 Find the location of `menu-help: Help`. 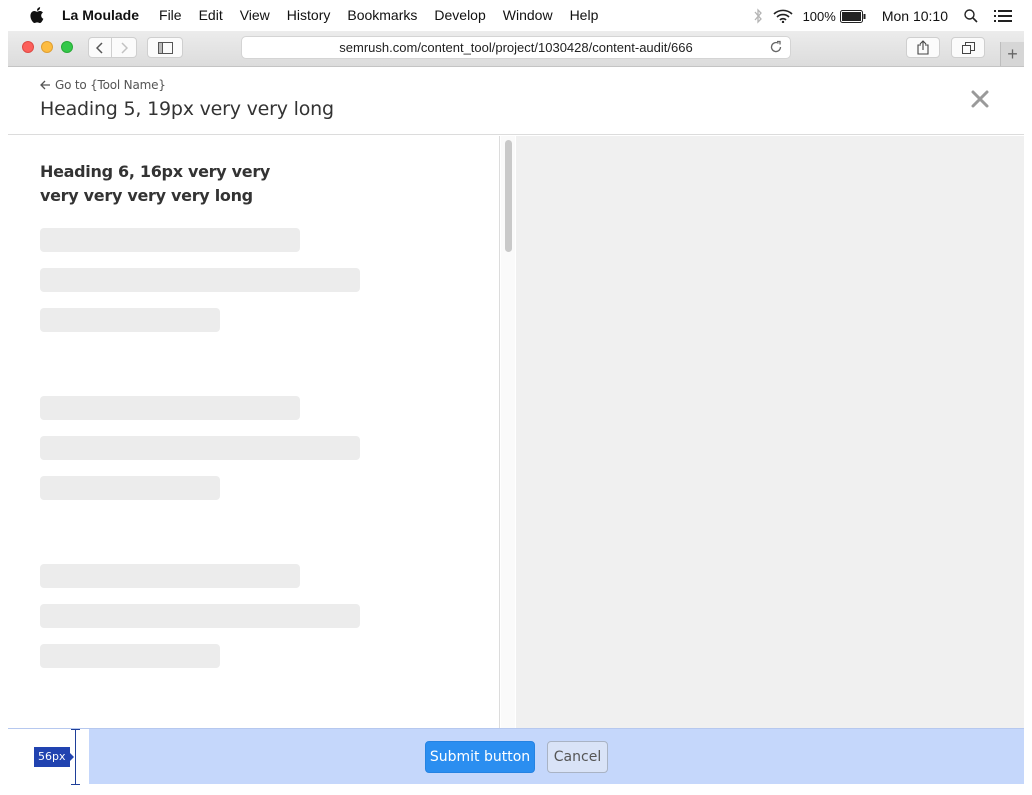

menu-help: Help is located at coordinates (584, 15).